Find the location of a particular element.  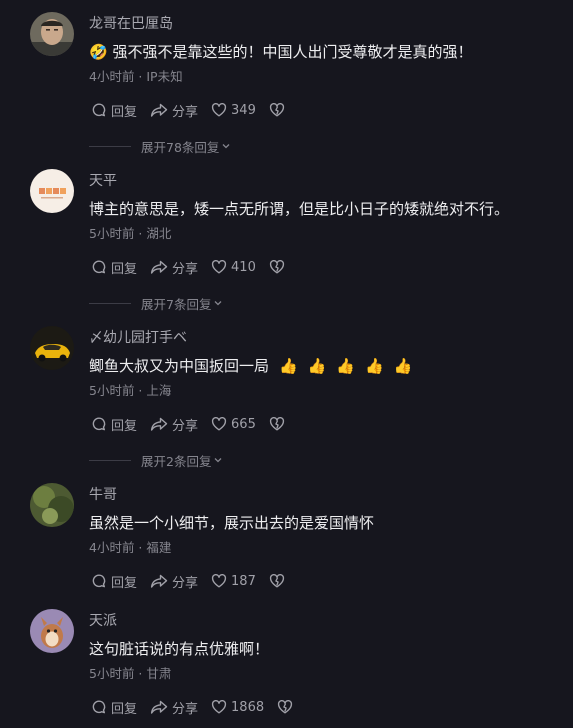

comment-text: 博主的意思是，矮一点无所谓，但是比小日子的矮就绝对不行。 is located at coordinates (299, 209).